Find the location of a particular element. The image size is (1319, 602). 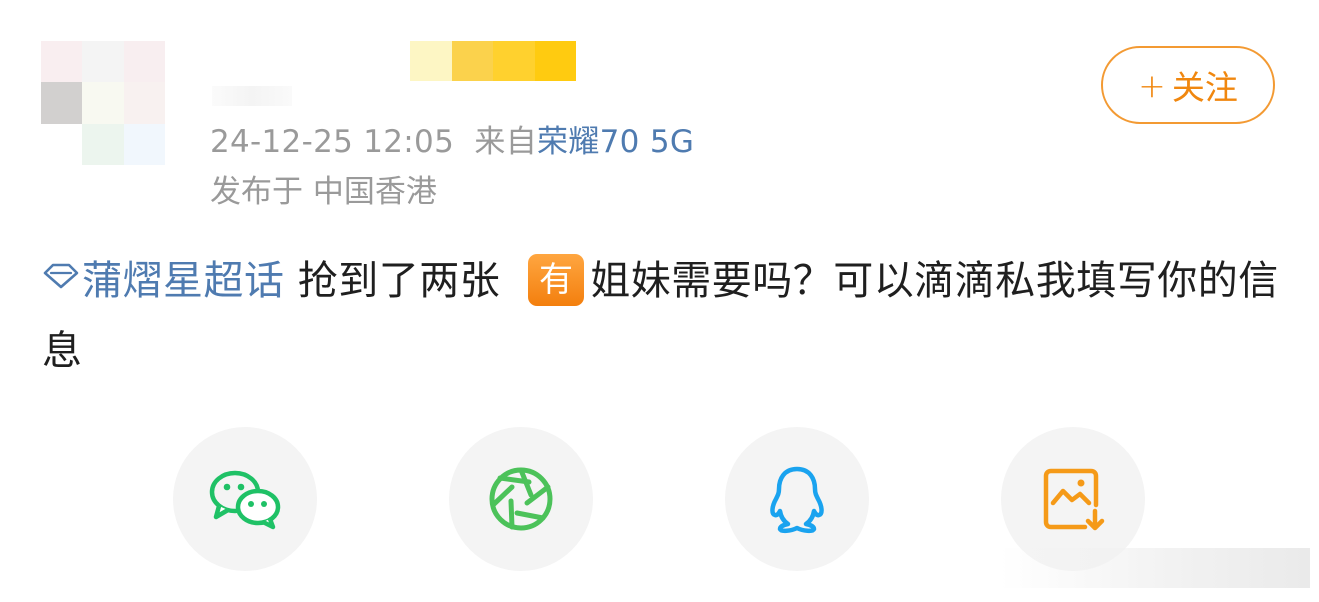

moments-icon is located at coordinates (521, 499).